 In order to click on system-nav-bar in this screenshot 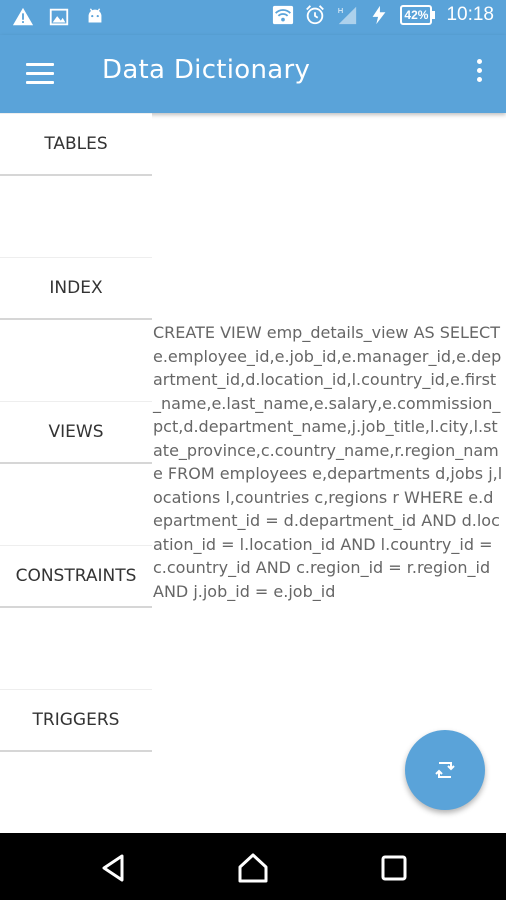, I will do `click(253, 866)`.